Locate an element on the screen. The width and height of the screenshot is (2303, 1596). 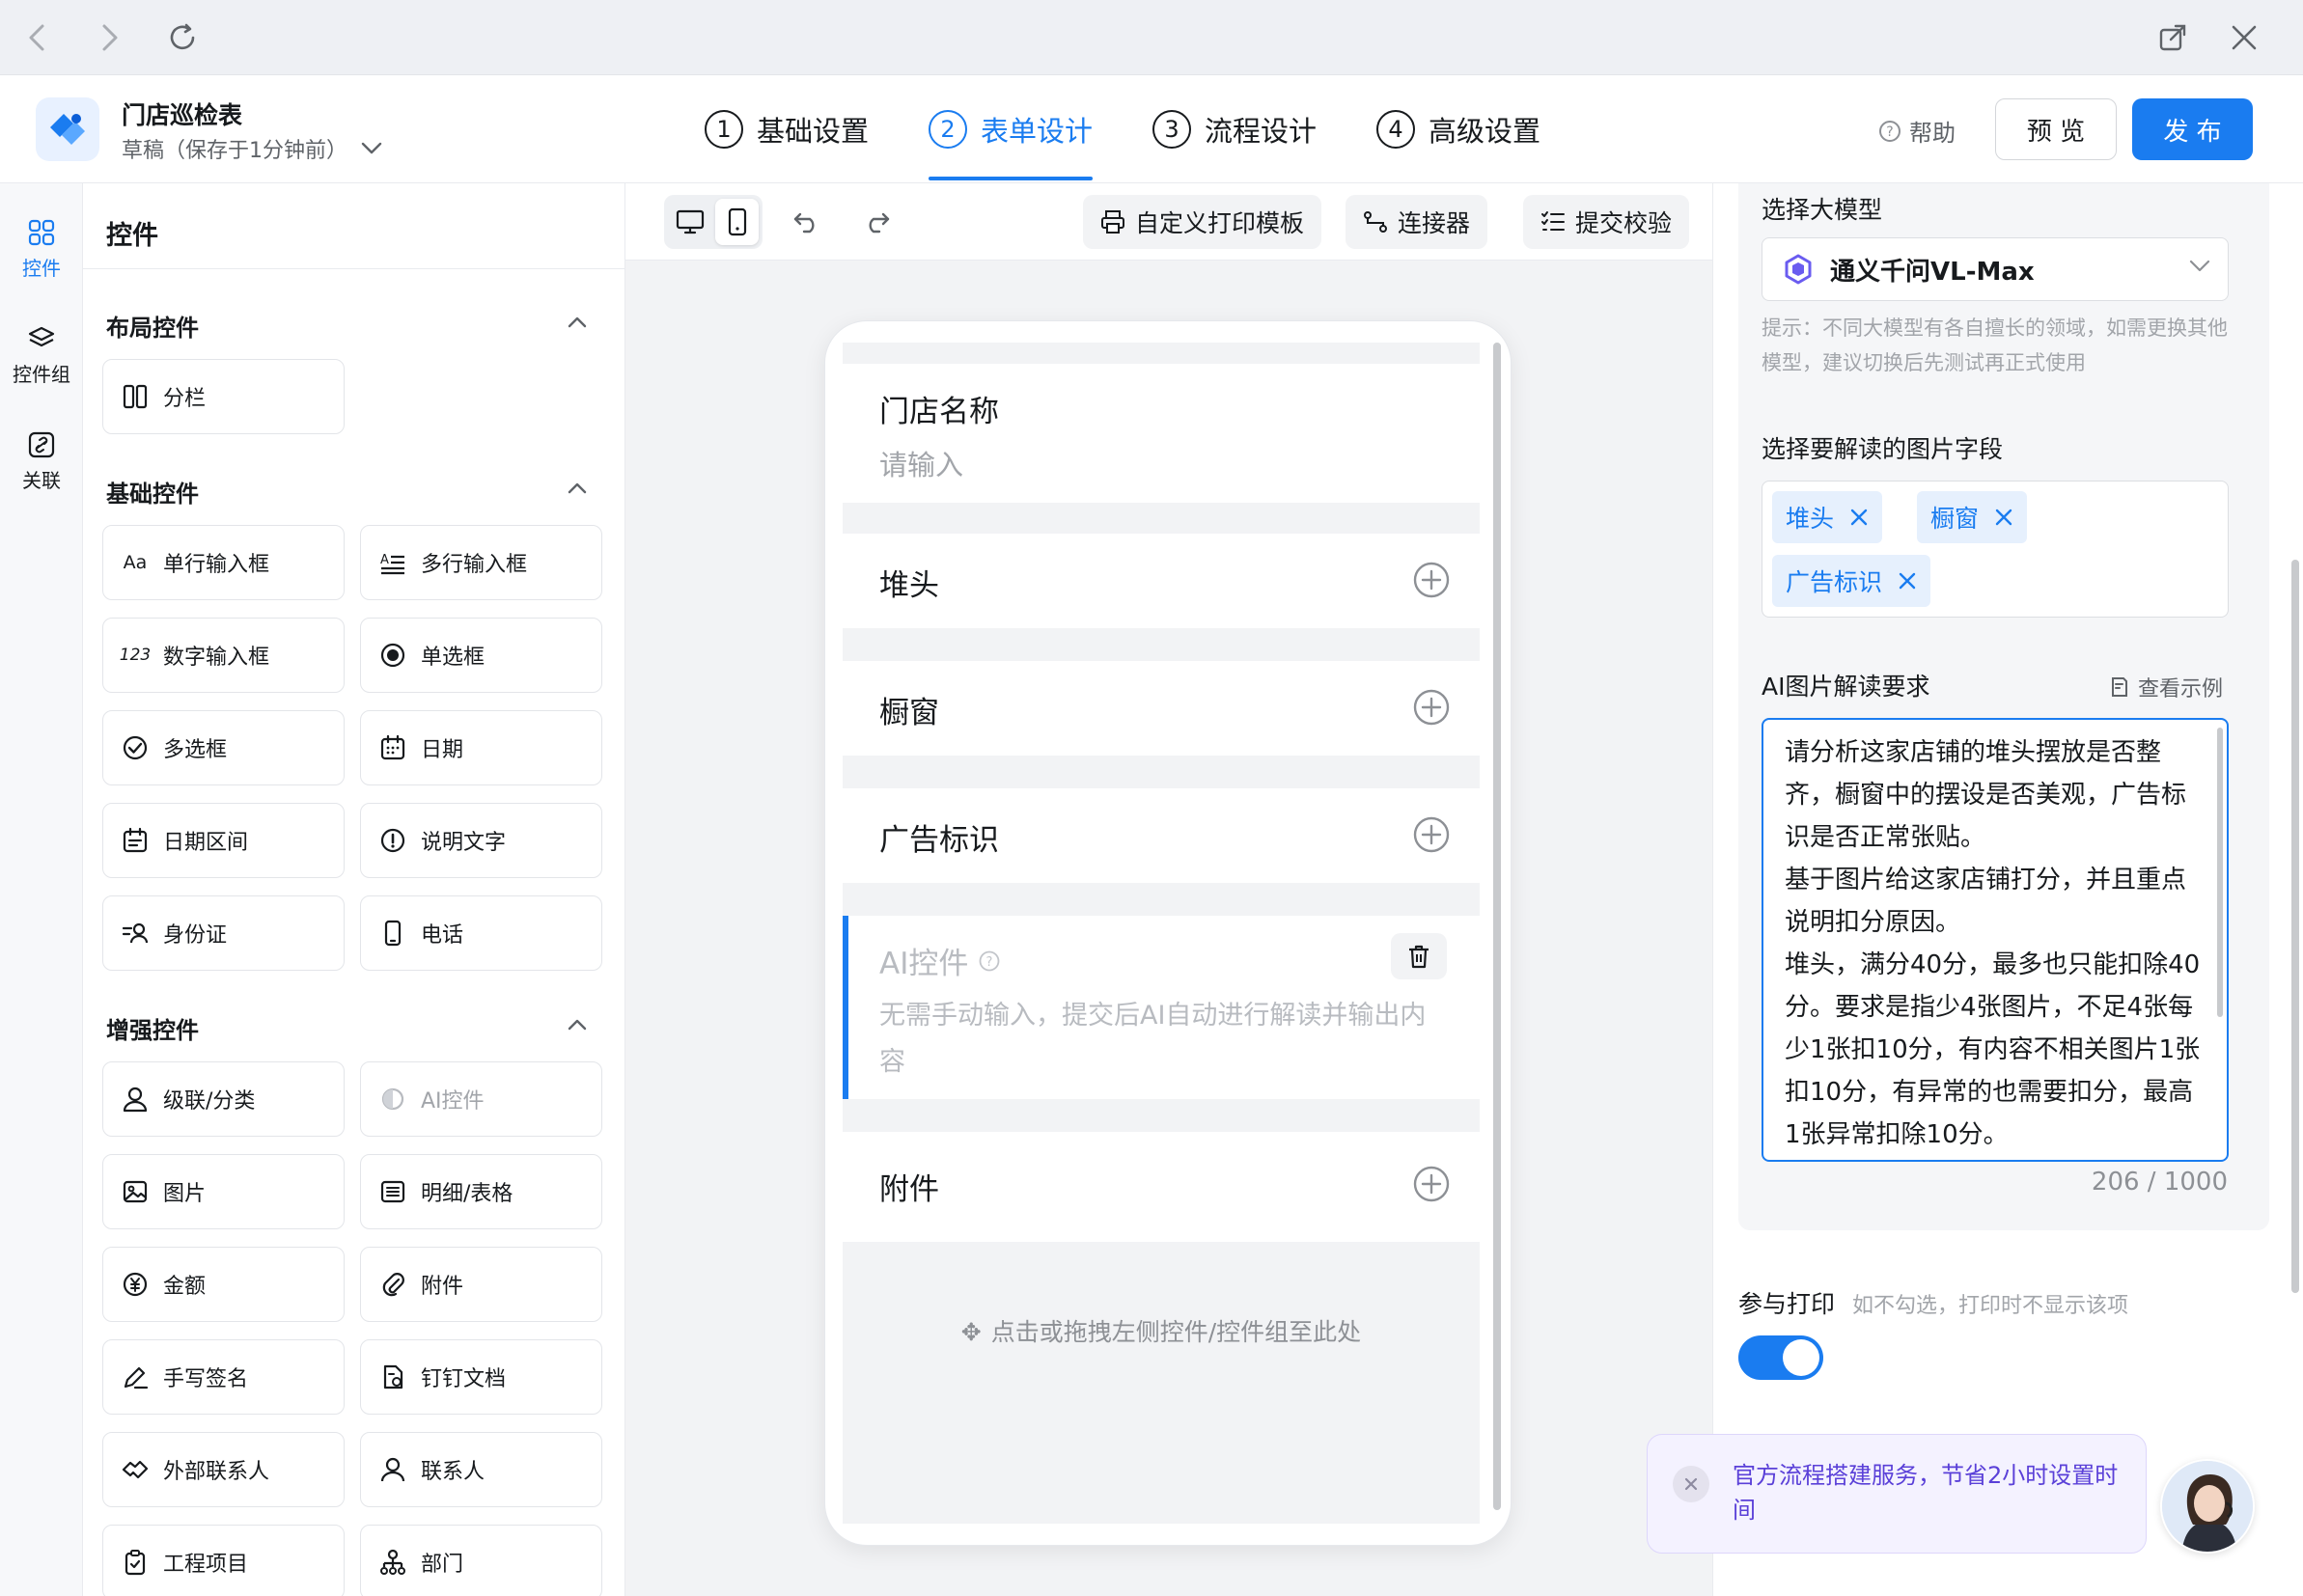
phone-icon is located at coordinates (392, 934).